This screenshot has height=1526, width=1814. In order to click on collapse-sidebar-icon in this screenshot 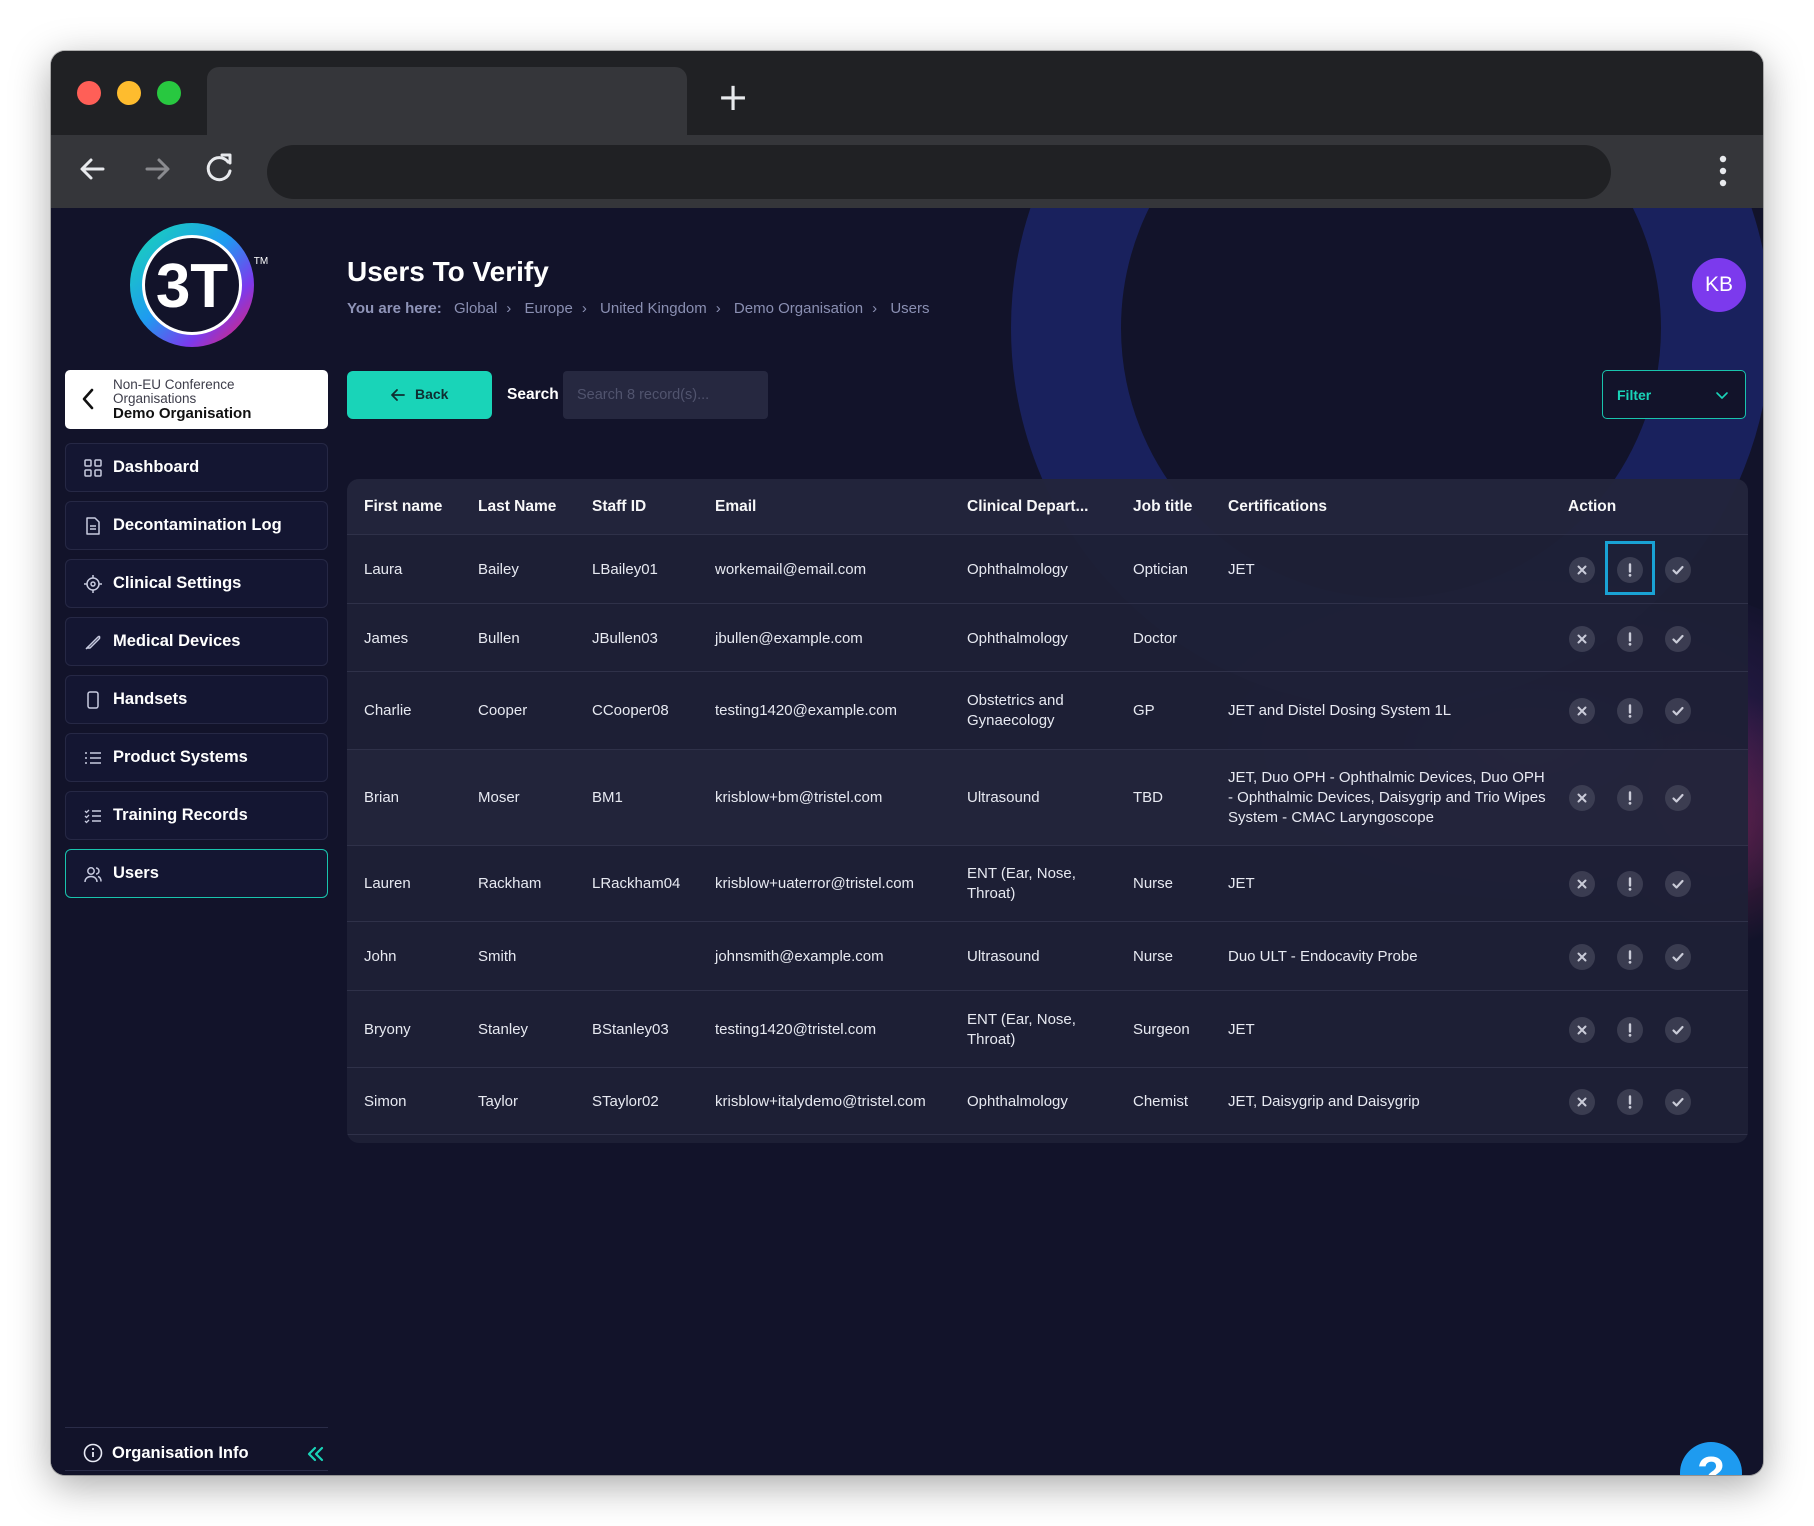, I will do `click(315, 1454)`.